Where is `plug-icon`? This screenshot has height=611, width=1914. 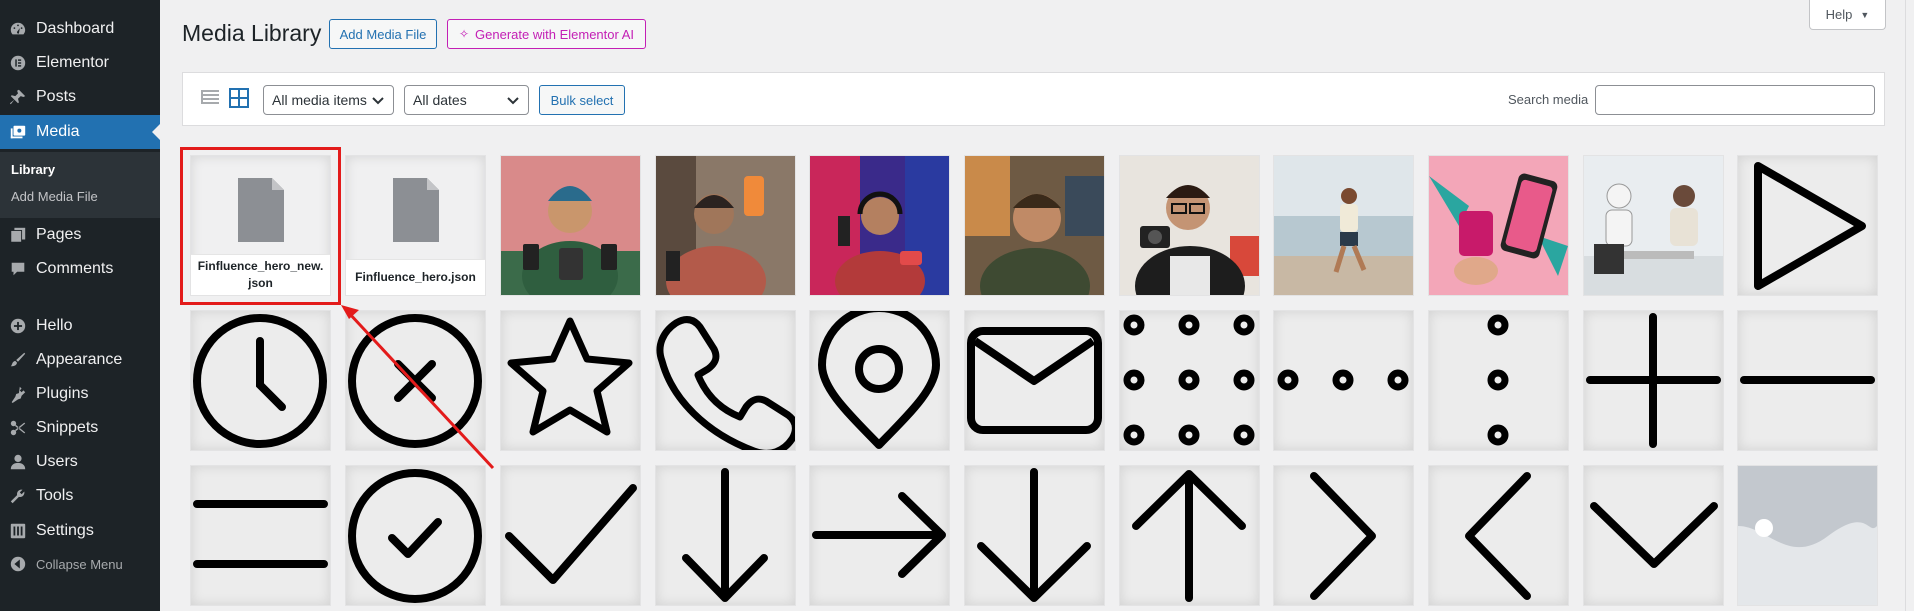
plug-icon is located at coordinates (18, 394).